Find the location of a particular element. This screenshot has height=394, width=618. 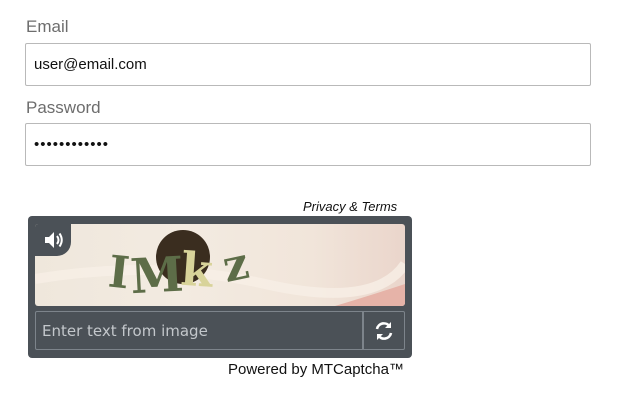

powered-by-text: Powered by MTCaptcha™ is located at coordinates (316, 369).